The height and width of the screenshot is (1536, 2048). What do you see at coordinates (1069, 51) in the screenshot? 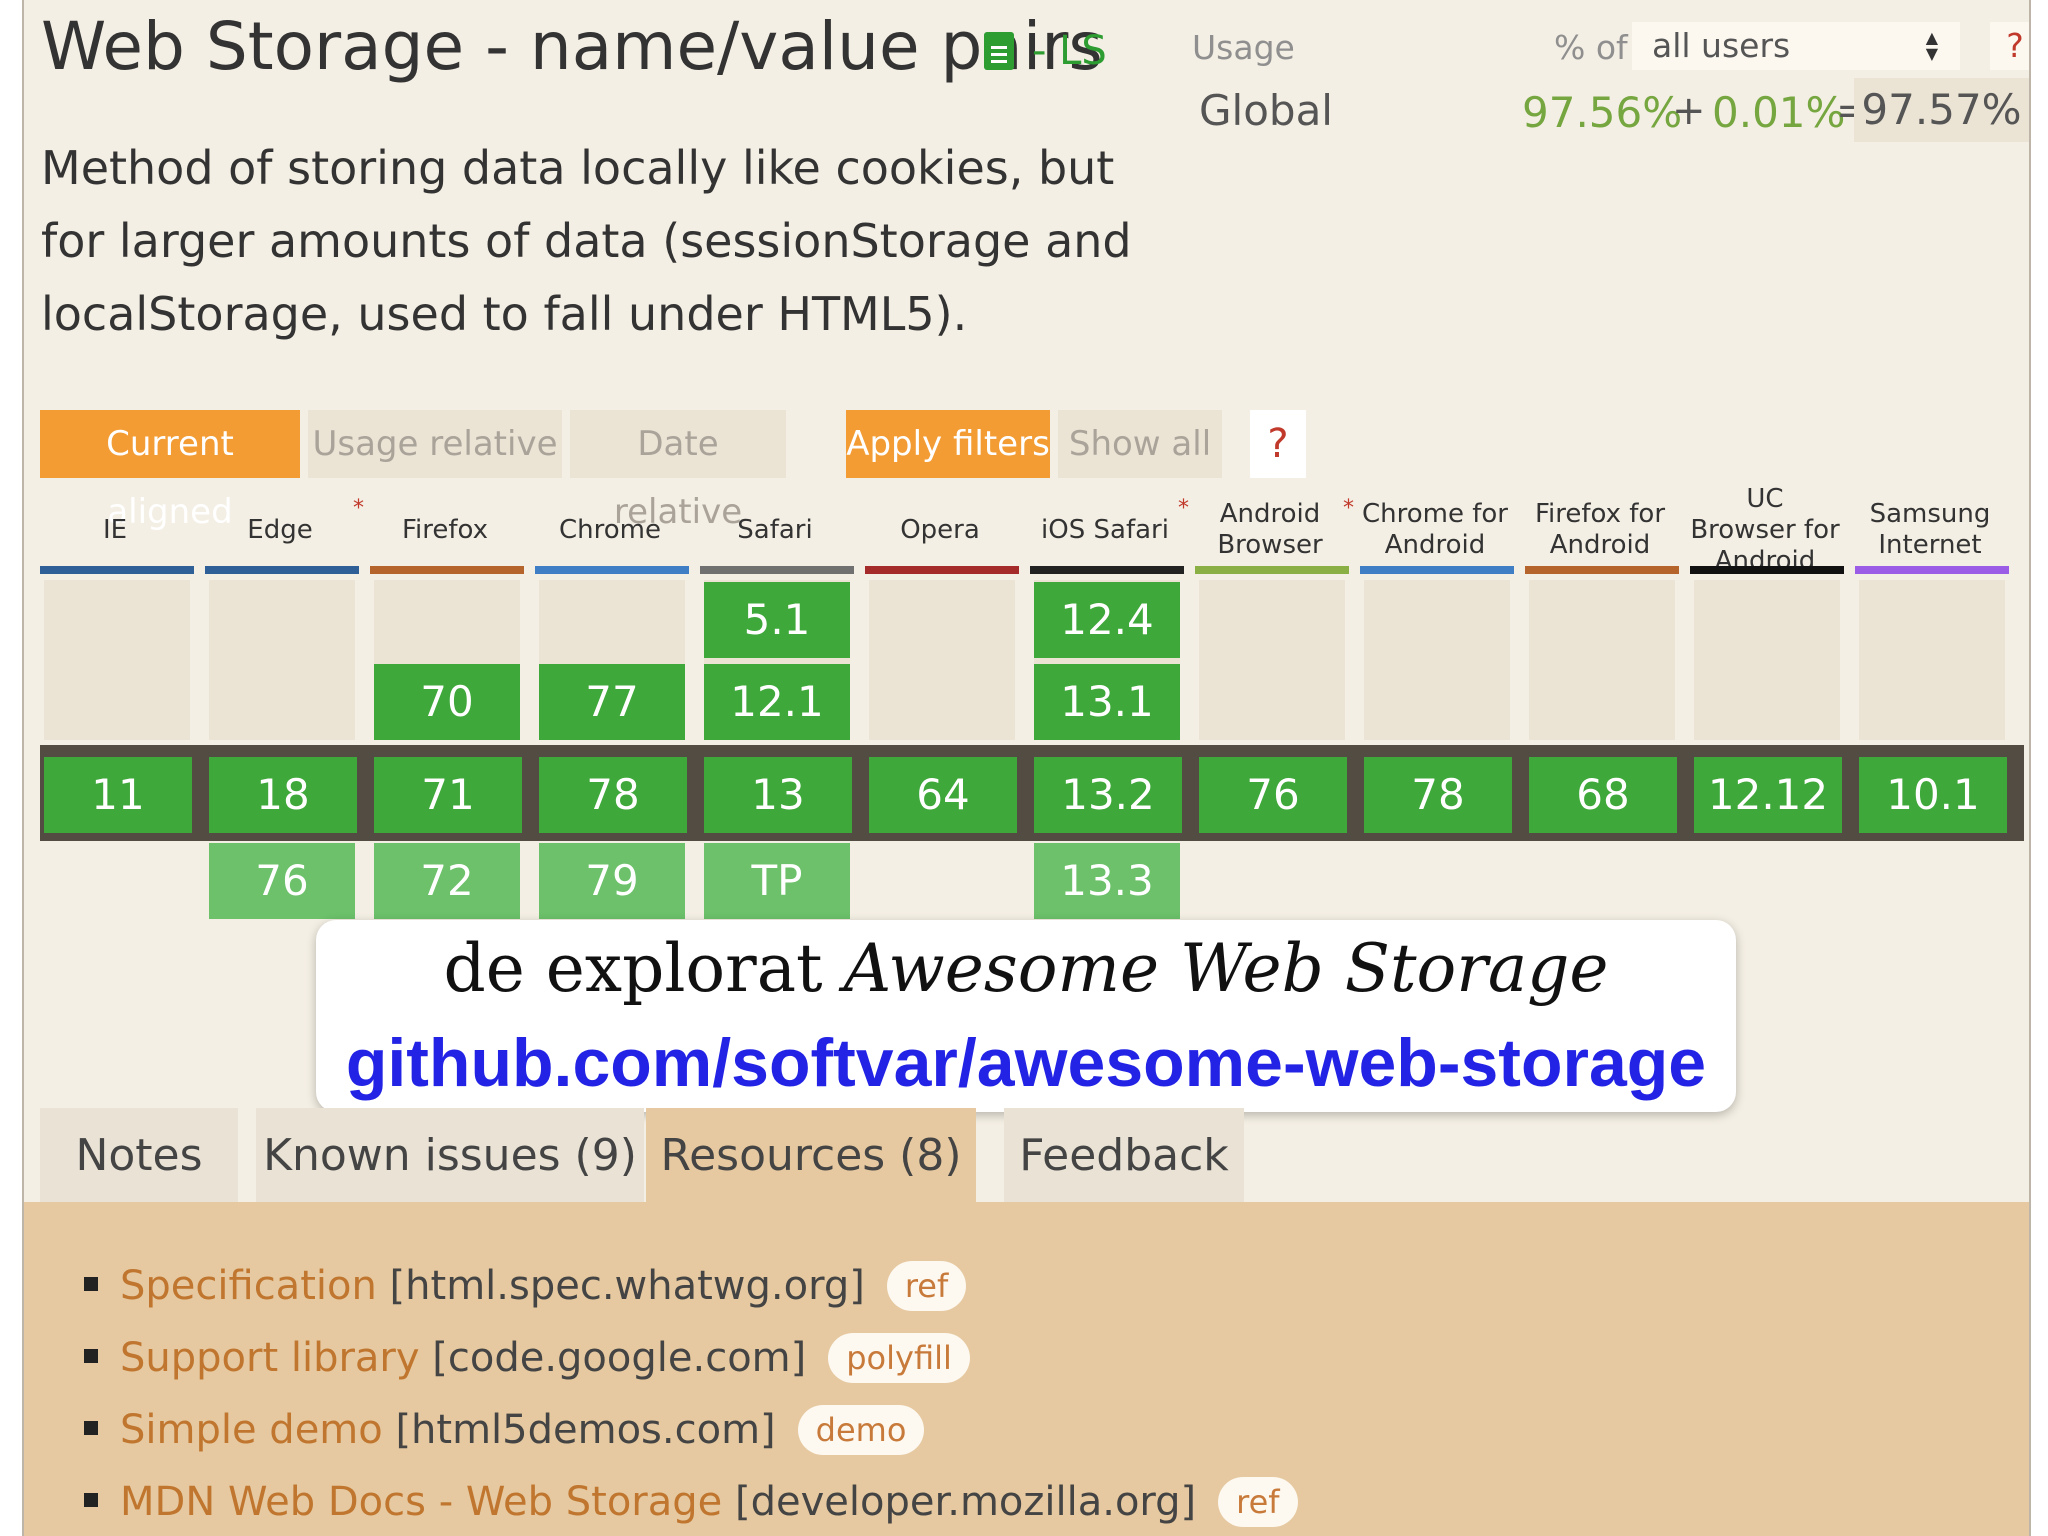
I see `spec-status-link: - LS` at bounding box center [1069, 51].